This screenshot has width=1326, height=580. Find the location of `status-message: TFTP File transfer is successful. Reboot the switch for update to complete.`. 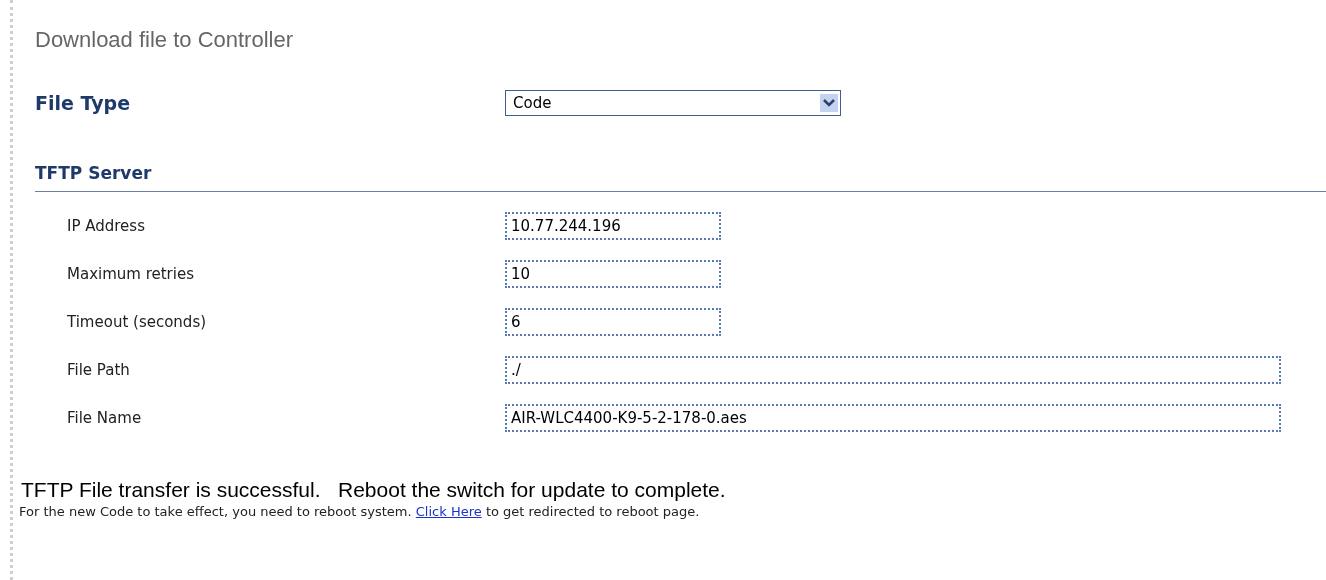

status-message: TFTP File transfer is successful. Reboot the switch for update to complete. is located at coordinates (374, 490).